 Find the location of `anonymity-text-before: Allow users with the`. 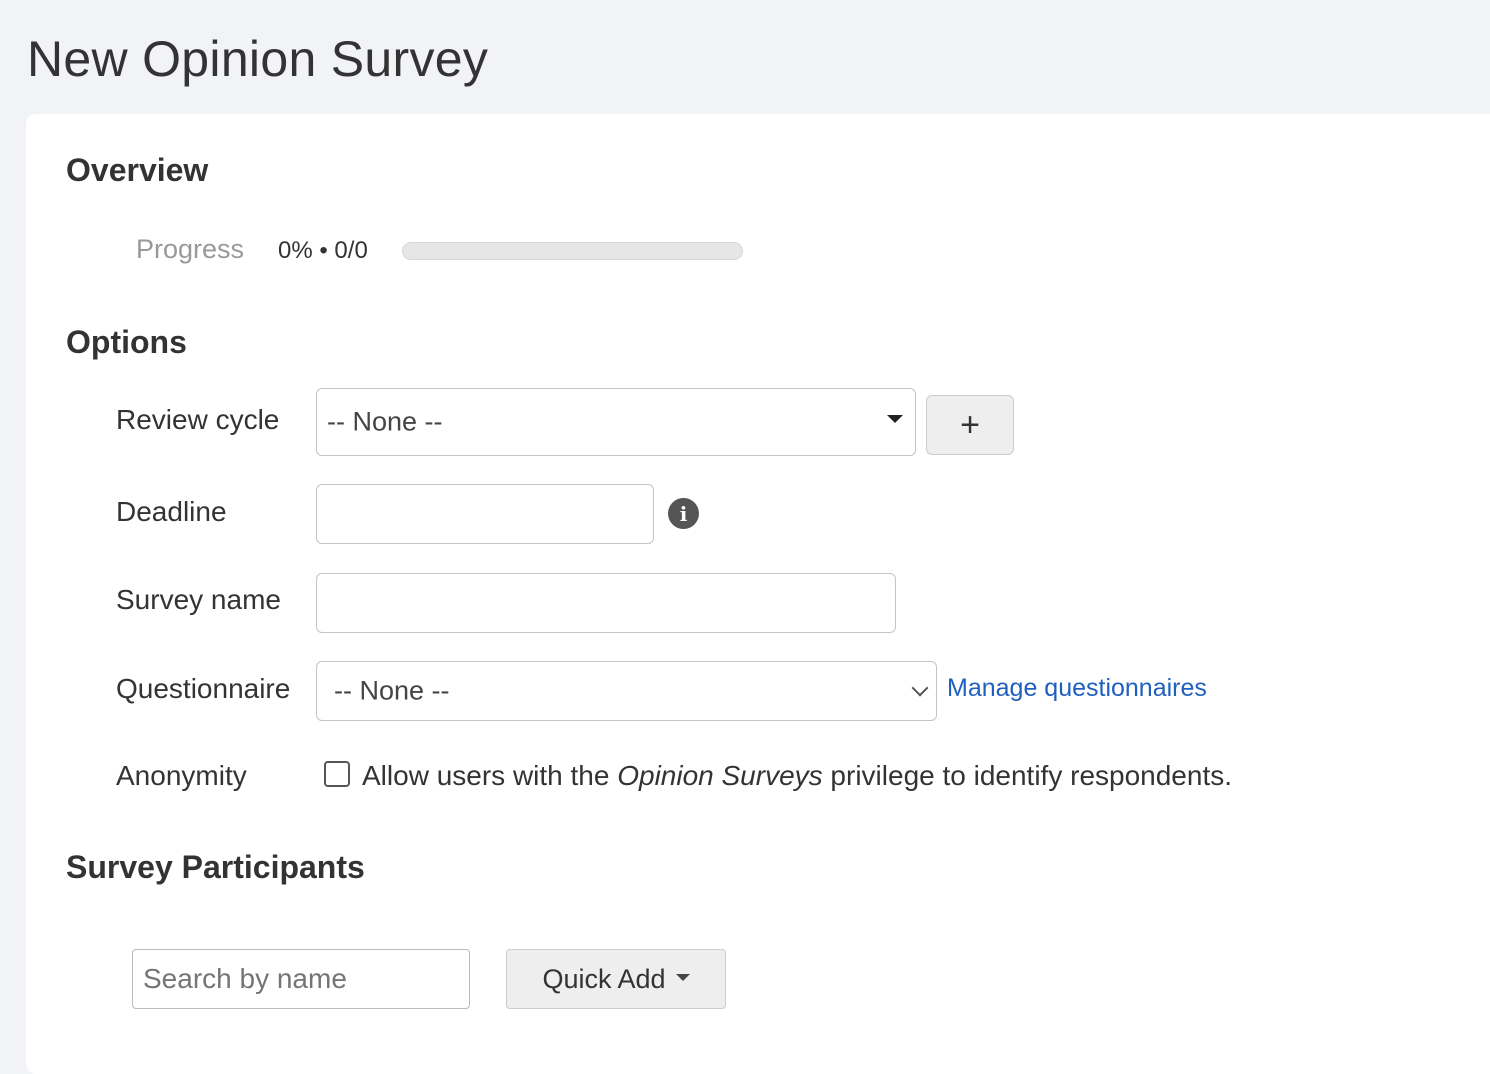

anonymity-text-before: Allow users with the is located at coordinates (490, 775).